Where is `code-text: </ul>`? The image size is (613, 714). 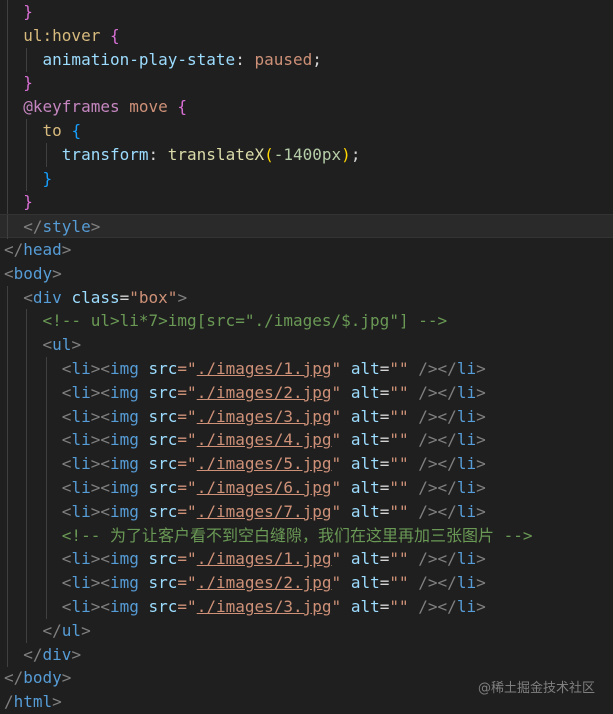
code-text: </ul> is located at coordinates (47, 631).